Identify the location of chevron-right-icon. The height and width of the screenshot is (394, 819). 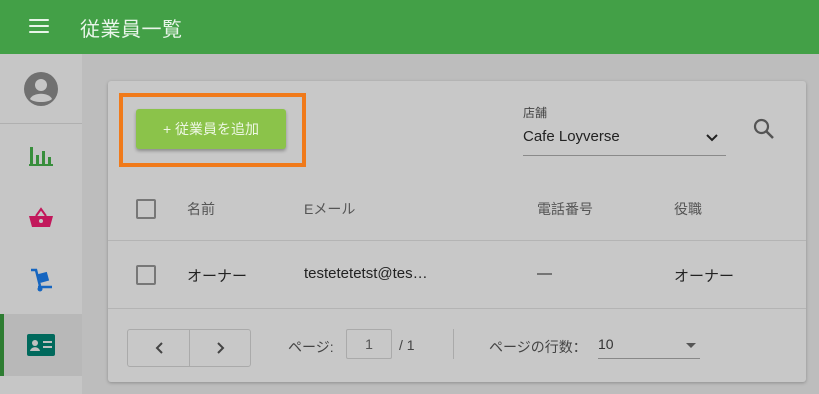
(220, 348).